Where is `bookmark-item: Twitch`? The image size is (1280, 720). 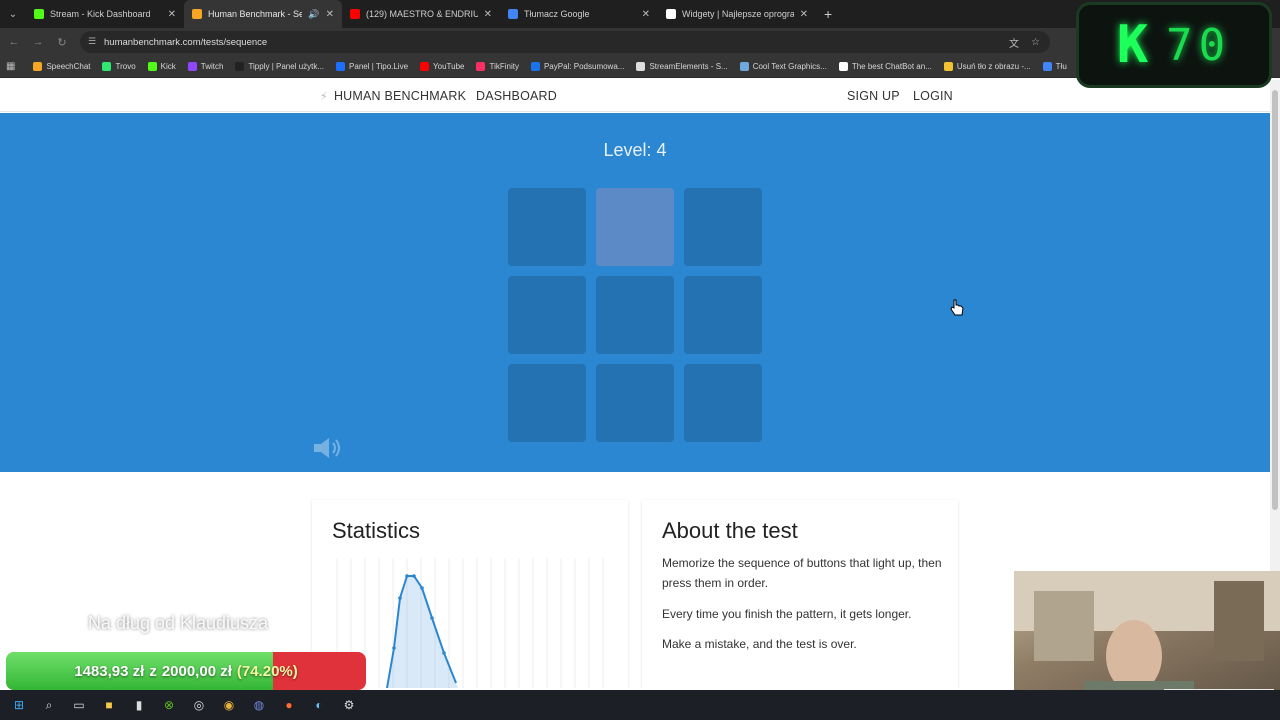 bookmark-item: Twitch is located at coordinates (206, 66).